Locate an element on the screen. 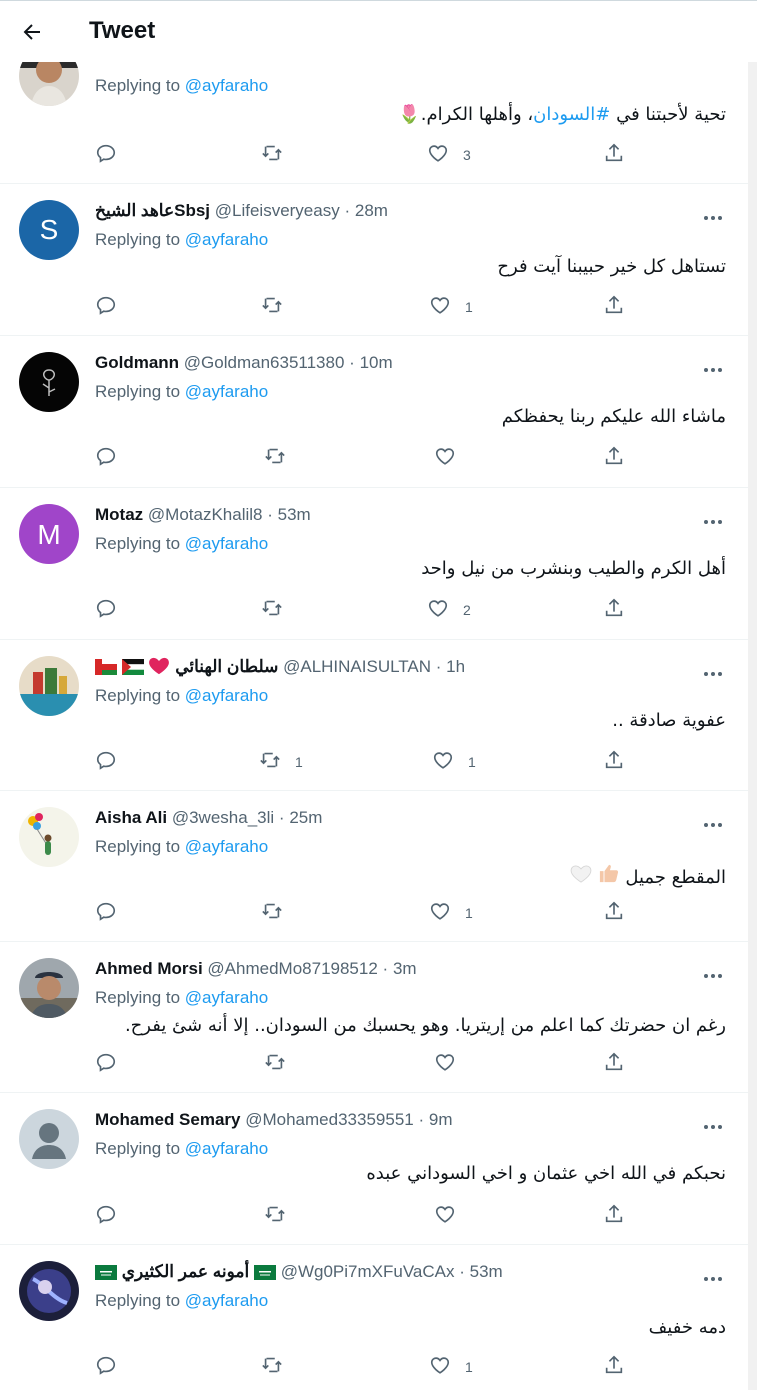  avatar: S is located at coordinates (49, 230).